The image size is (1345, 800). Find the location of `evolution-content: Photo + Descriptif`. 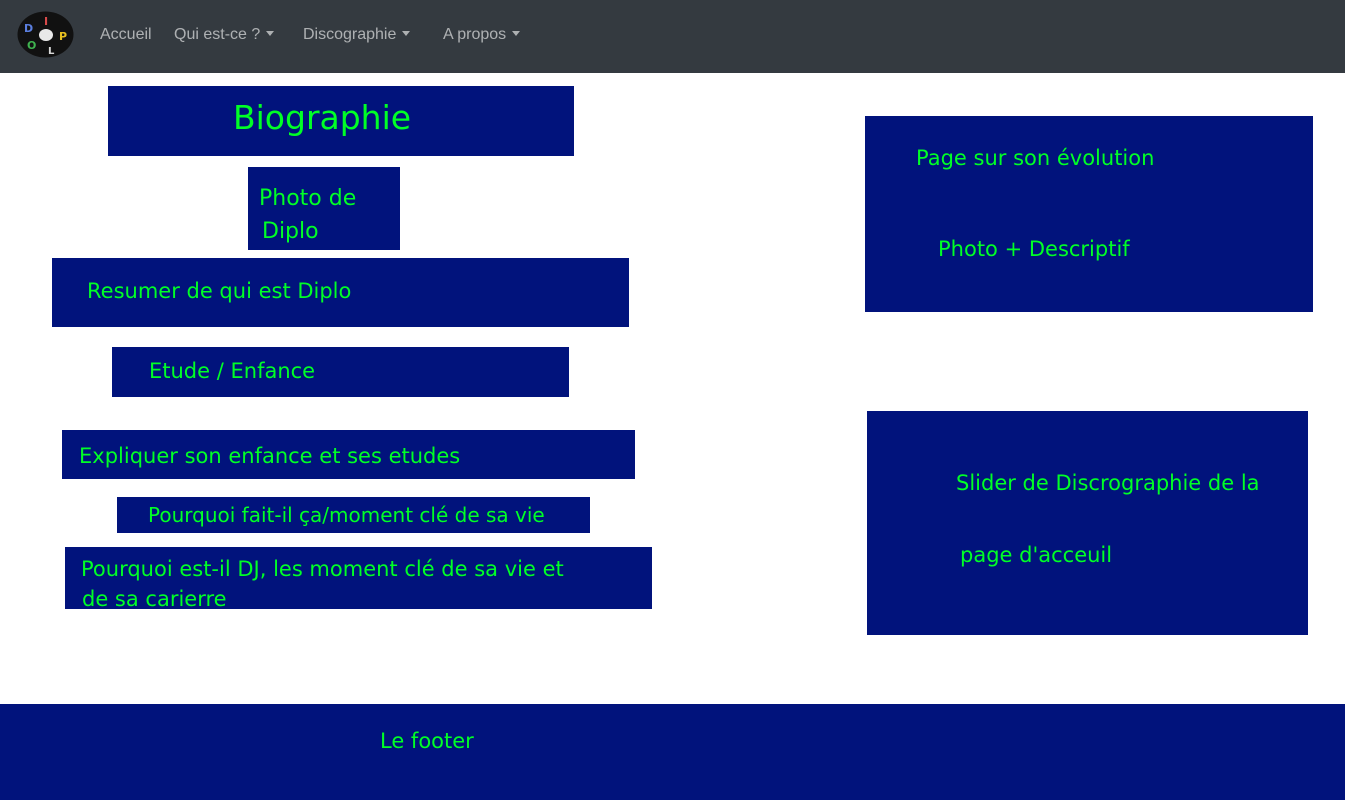

evolution-content: Photo + Descriptif is located at coordinates (1034, 249).